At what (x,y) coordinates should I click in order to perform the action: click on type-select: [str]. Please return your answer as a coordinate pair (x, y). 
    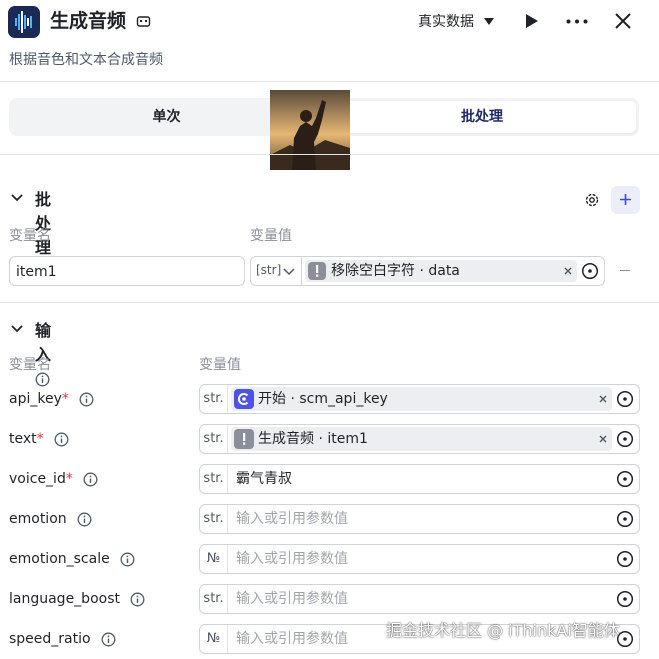
    Looking at the image, I should click on (276, 271).